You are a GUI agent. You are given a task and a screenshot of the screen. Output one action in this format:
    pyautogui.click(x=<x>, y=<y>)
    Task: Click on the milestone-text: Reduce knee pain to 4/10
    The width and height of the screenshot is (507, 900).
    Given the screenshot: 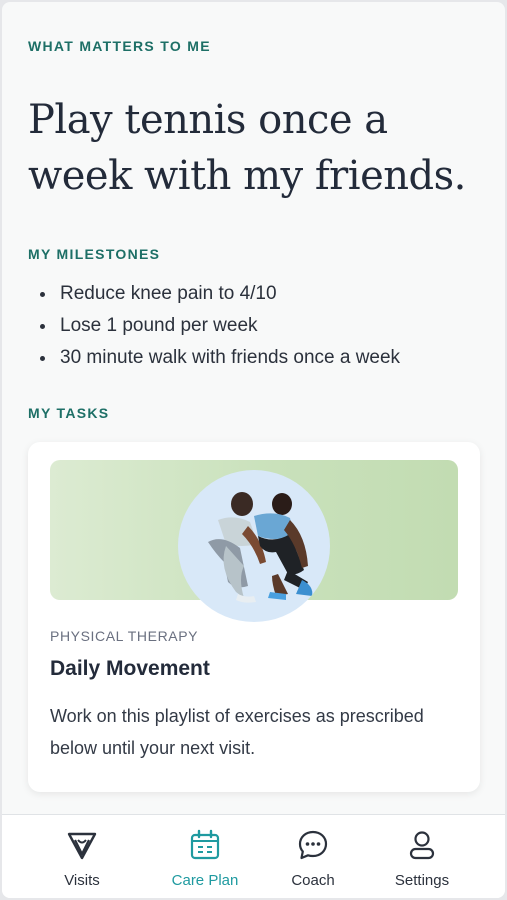 What is the action you would take?
    pyautogui.click(x=168, y=293)
    